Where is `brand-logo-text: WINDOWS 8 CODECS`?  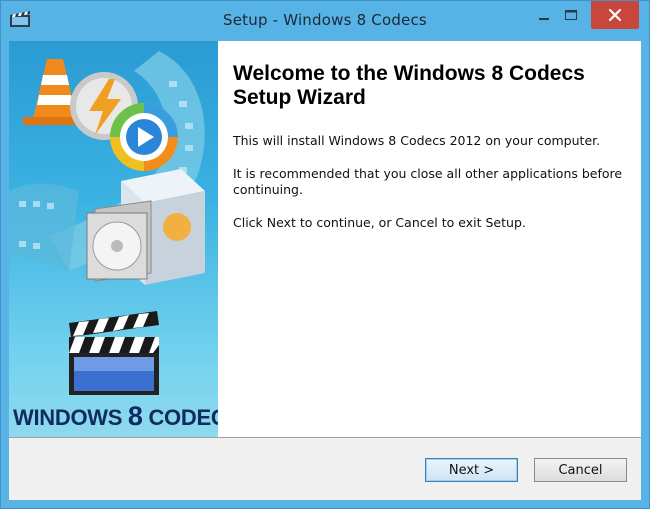
brand-logo-text: WINDOWS 8 CODECS is located at coordinates (115, 416).